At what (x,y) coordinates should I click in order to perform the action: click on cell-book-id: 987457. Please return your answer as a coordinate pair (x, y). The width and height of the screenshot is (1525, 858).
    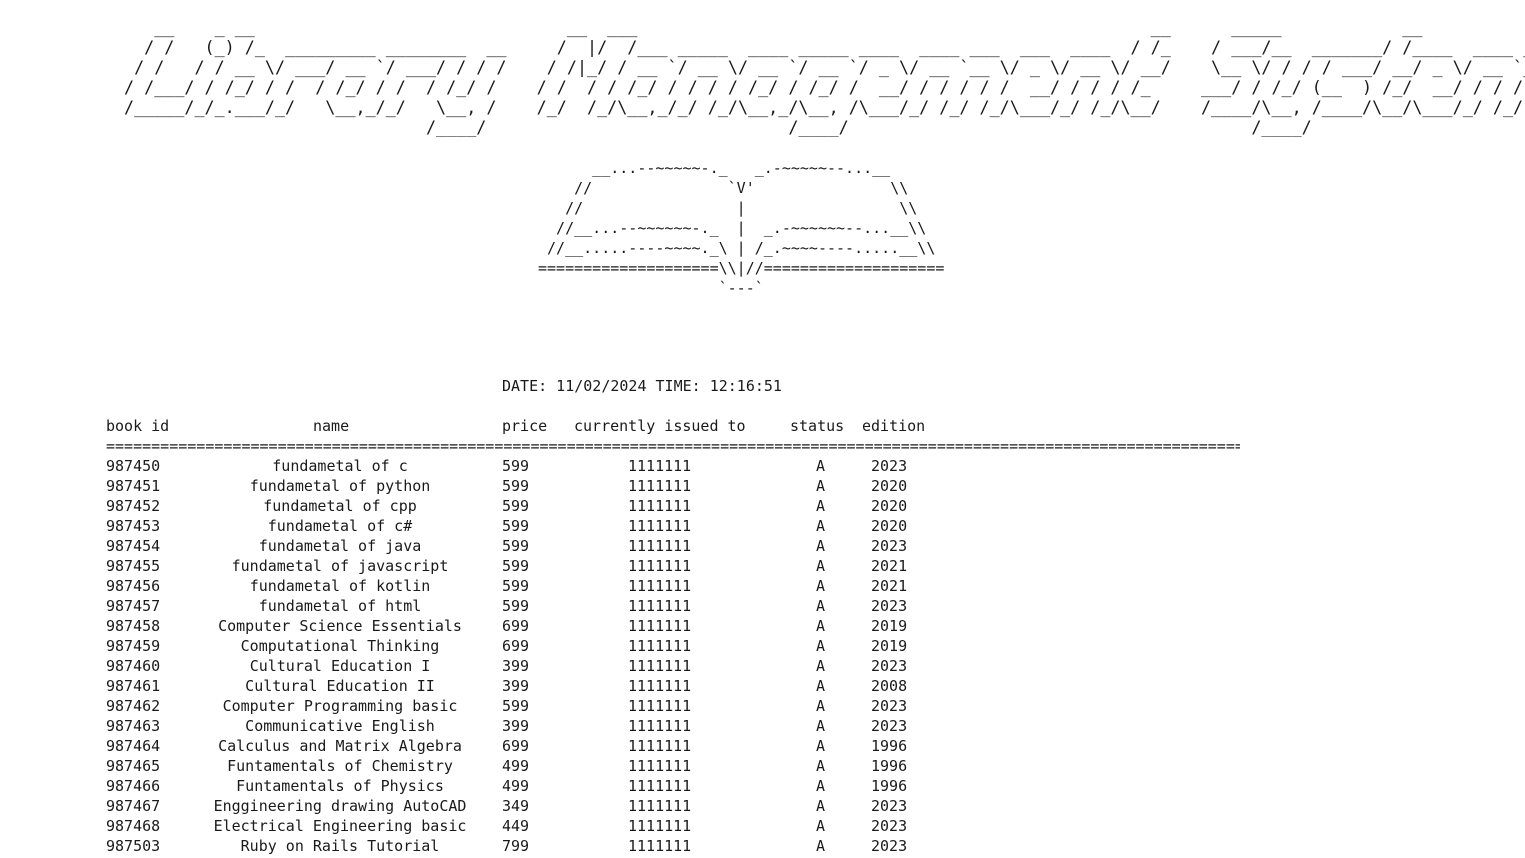
    Looking at the image, I should click on (133, 606).